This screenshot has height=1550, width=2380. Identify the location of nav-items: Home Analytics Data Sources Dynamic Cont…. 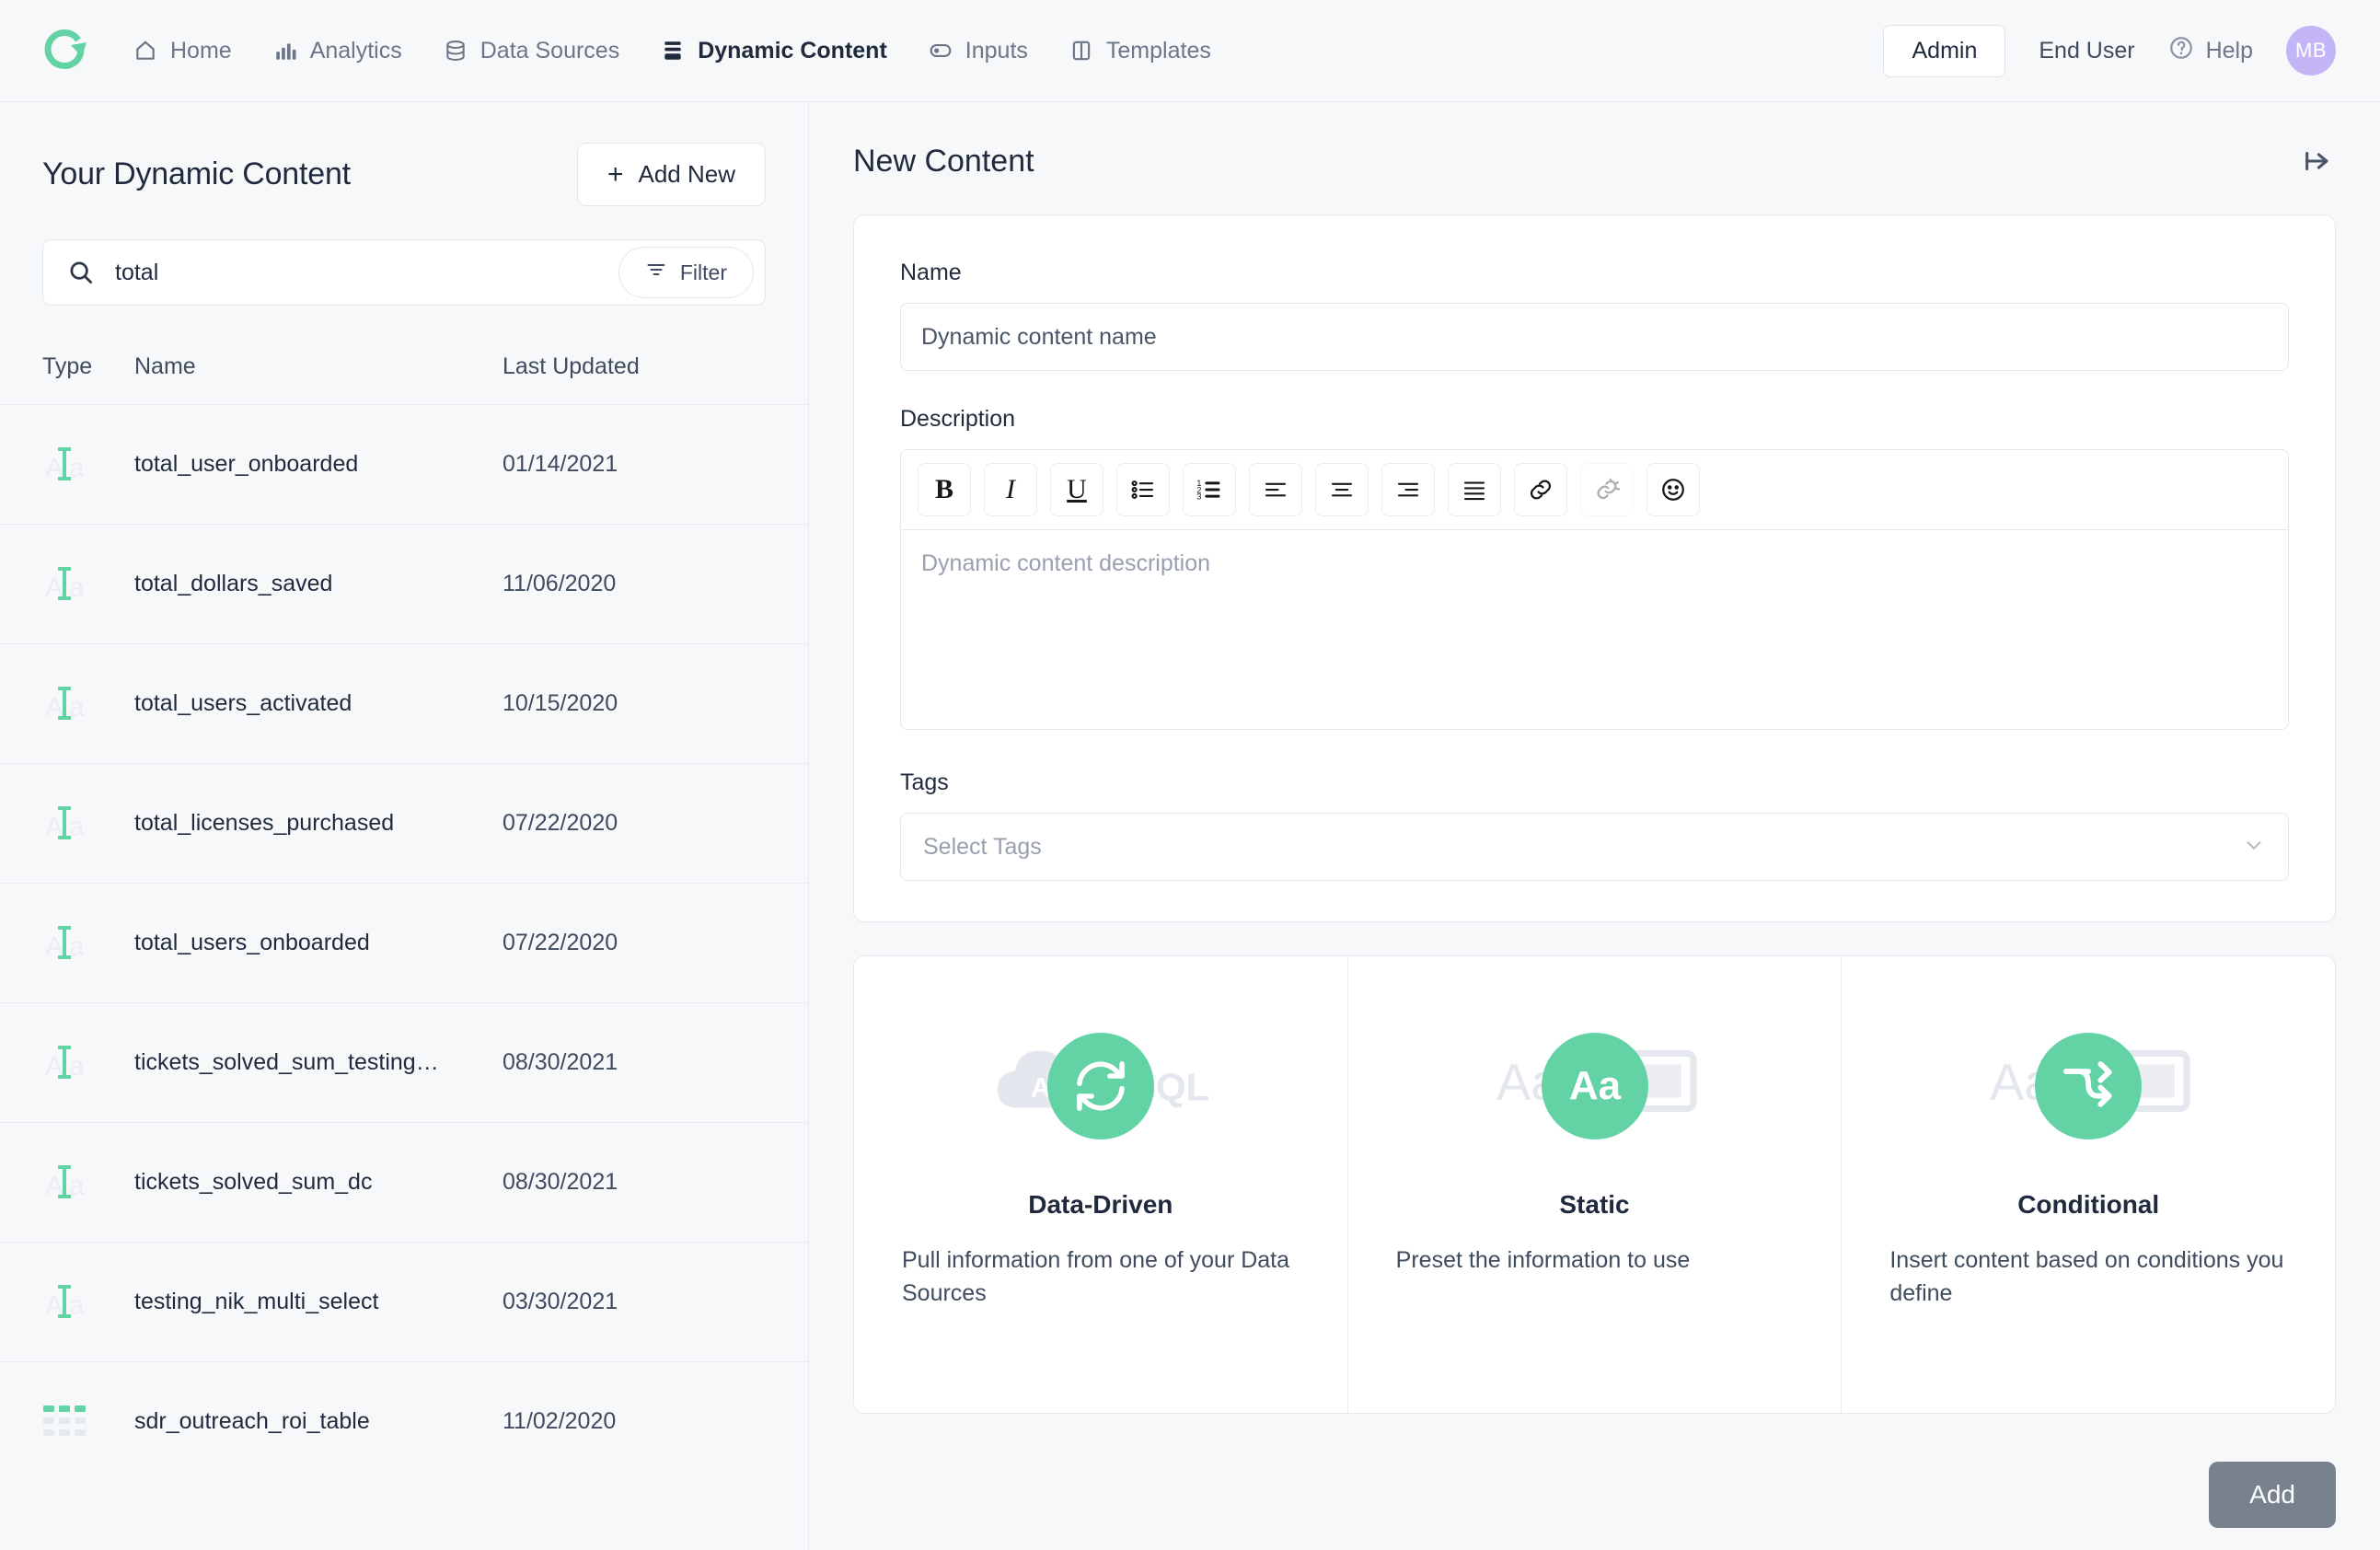
(672, 51).